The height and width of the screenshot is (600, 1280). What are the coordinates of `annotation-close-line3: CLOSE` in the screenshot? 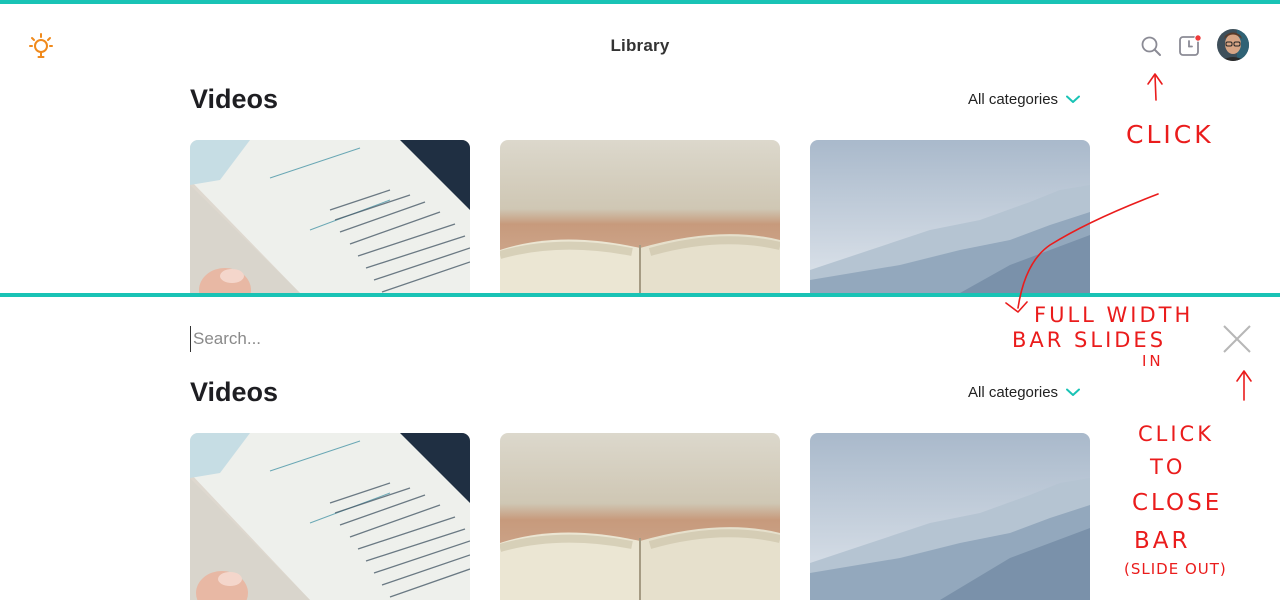 It's located at (1177, 503).